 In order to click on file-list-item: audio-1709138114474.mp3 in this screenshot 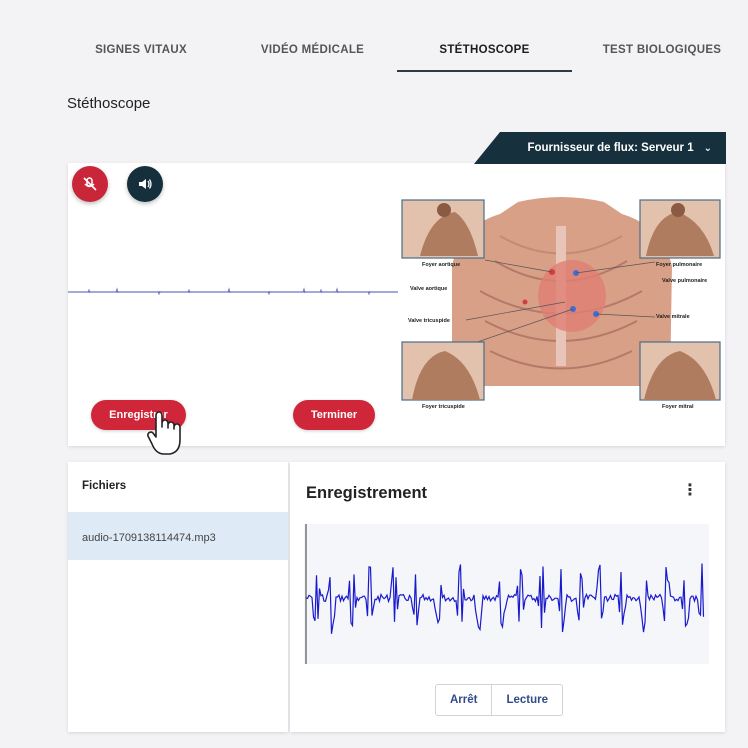, I will do `click(178, 536)`.